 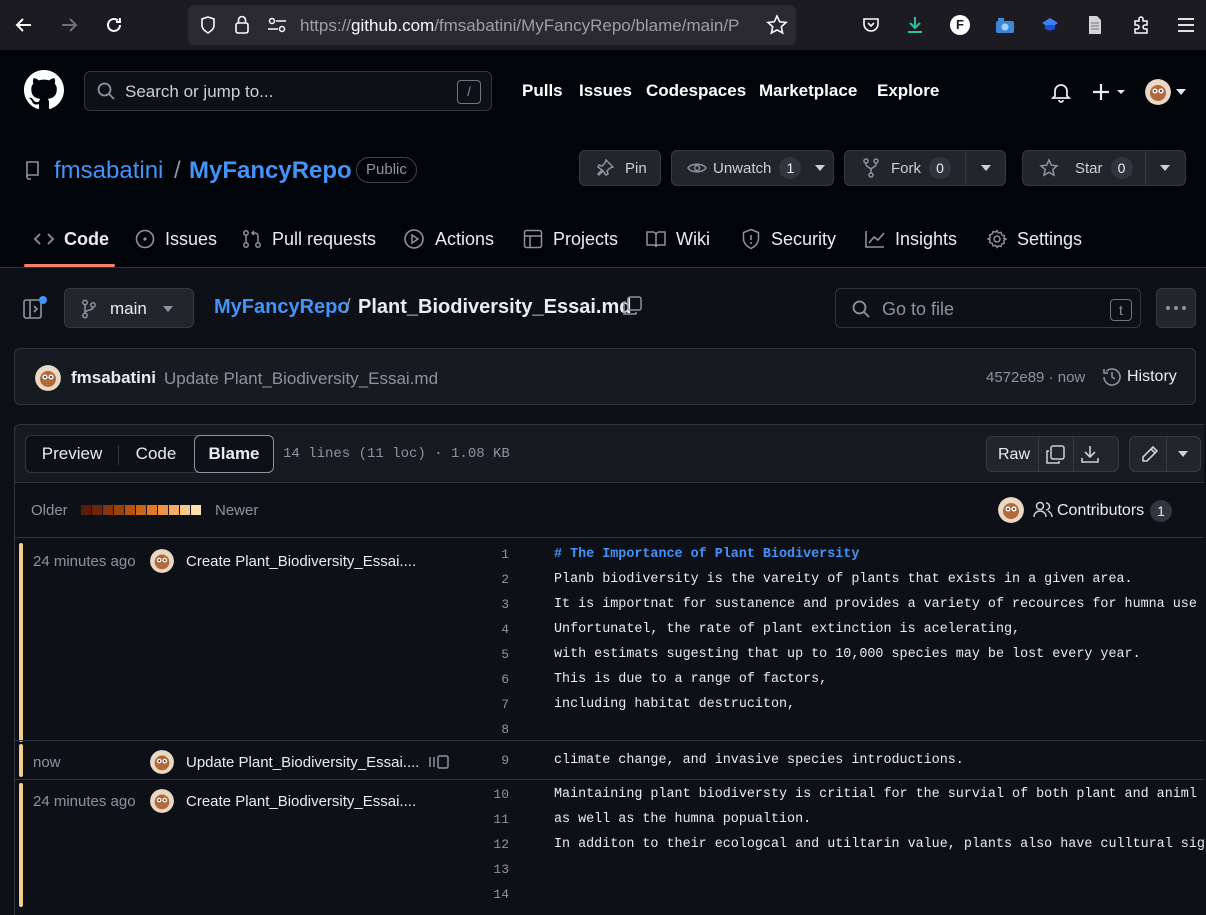 What do you see at coordinates (696, 91) in the screenshot?
I see `nav-codespaces: Codespaces` at bounding box center [696, 91].